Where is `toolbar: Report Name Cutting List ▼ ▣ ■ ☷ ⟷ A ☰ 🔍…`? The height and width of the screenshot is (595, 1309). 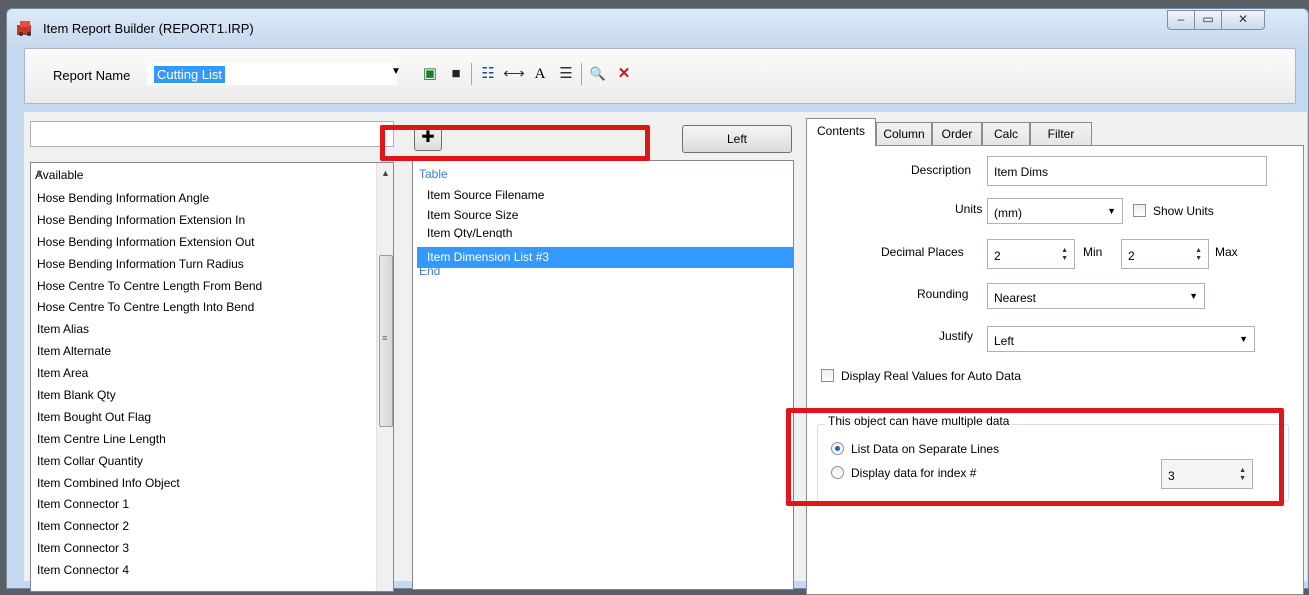 toolbar: Report Name Cutting List ▼ ▣ ■ ☷ ⟷ A ☰ 🔍… is located at coordinates (660, 76).